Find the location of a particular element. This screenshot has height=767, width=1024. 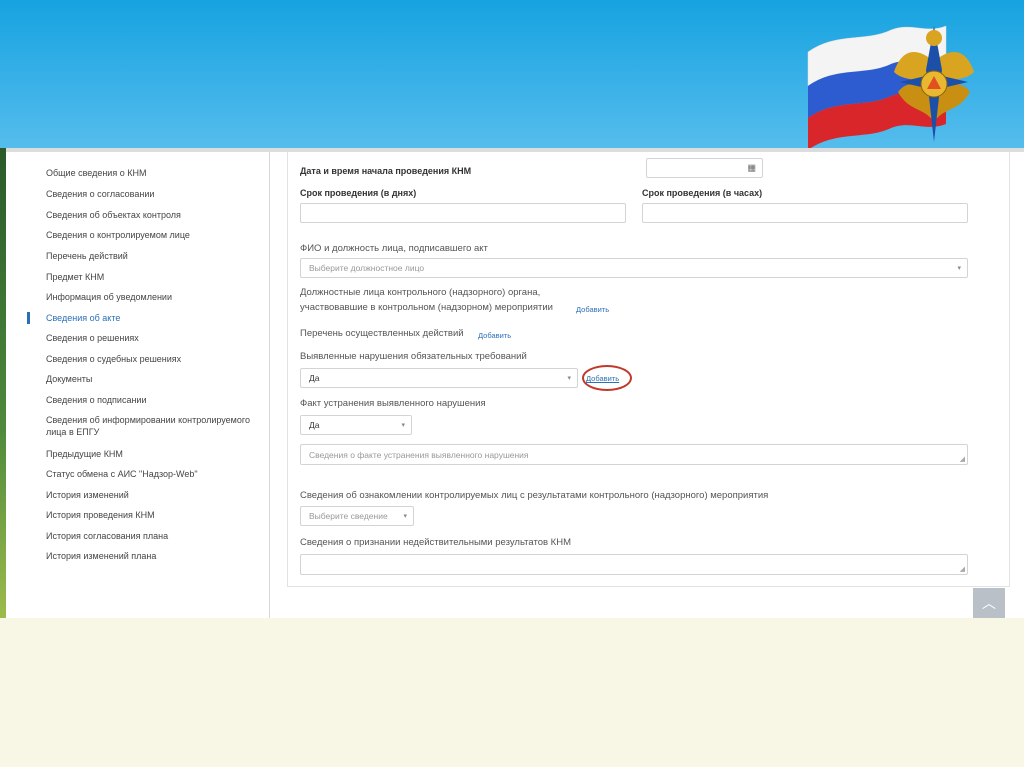

violations-add-link: Добавить is located at coordinates (602, 378).